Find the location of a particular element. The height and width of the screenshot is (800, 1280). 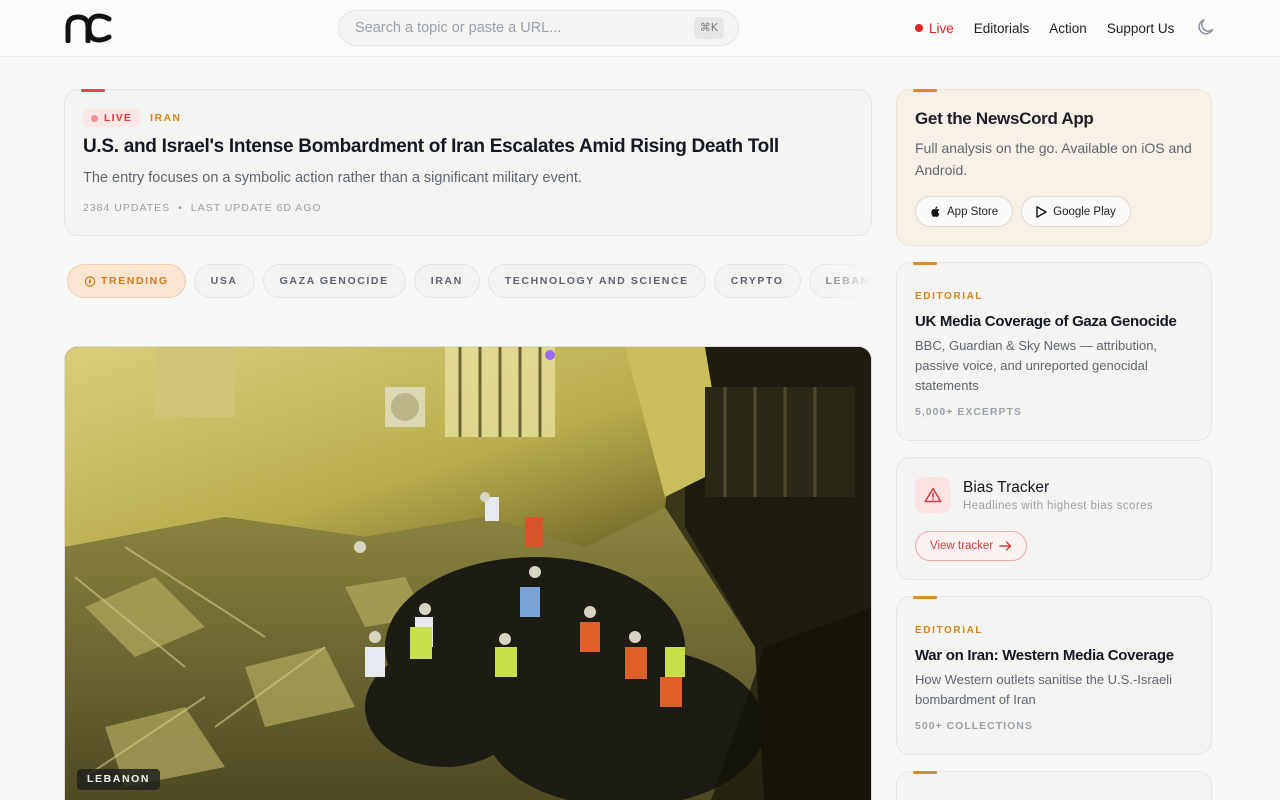

trending-flame-icon is located at coordinates (90, 281).